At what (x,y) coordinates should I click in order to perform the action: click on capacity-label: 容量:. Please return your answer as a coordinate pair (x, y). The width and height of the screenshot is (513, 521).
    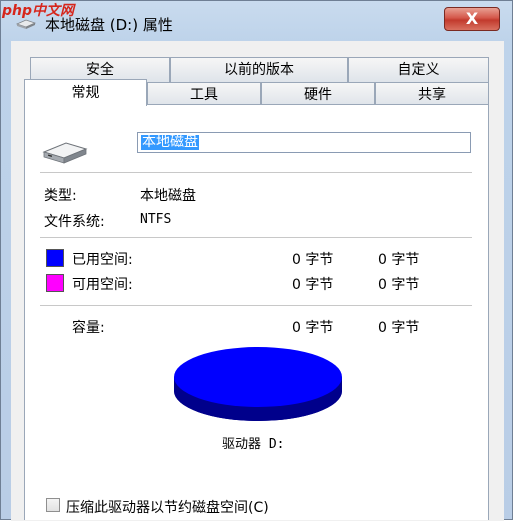
    Looking at the image, I should click on (88, 328).